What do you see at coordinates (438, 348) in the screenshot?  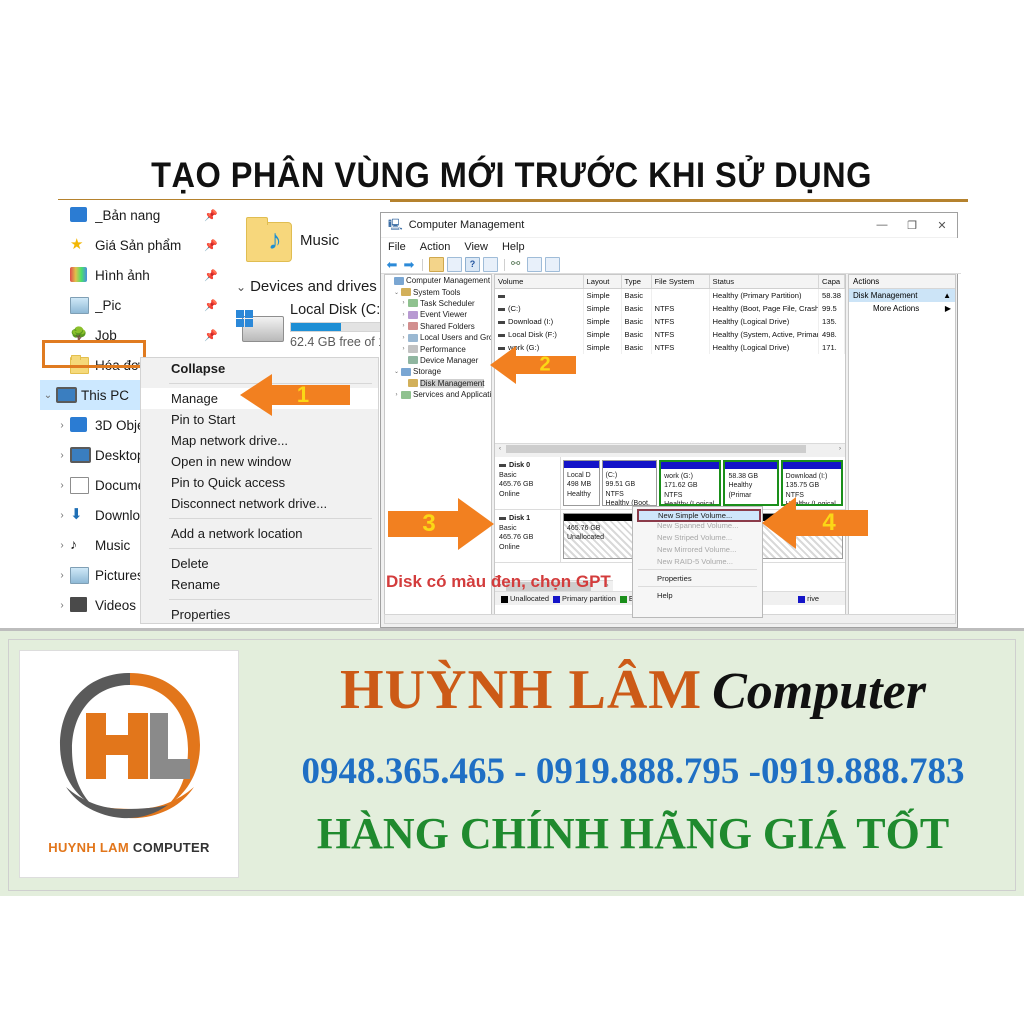 I see `cm-tree-item-performance: › Performance` at bounding box center [438, 348].